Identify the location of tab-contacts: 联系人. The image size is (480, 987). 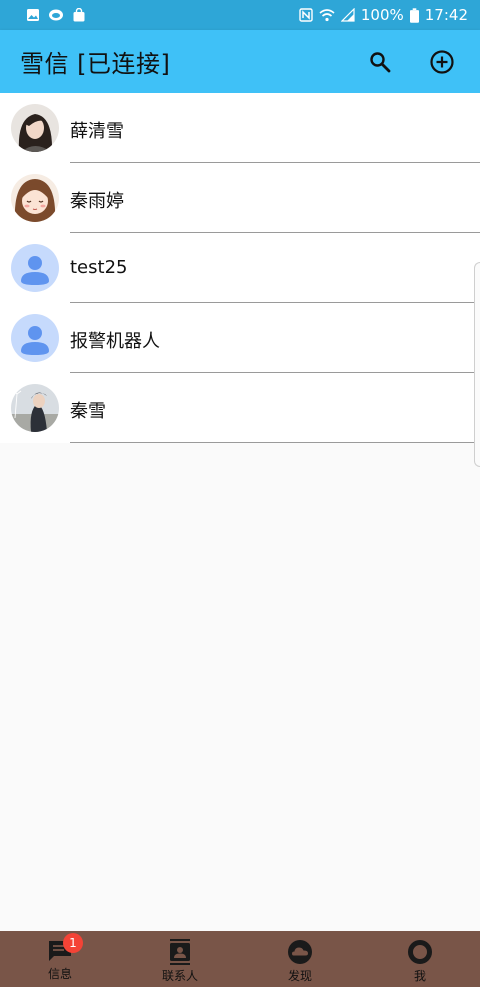
(180, 959).